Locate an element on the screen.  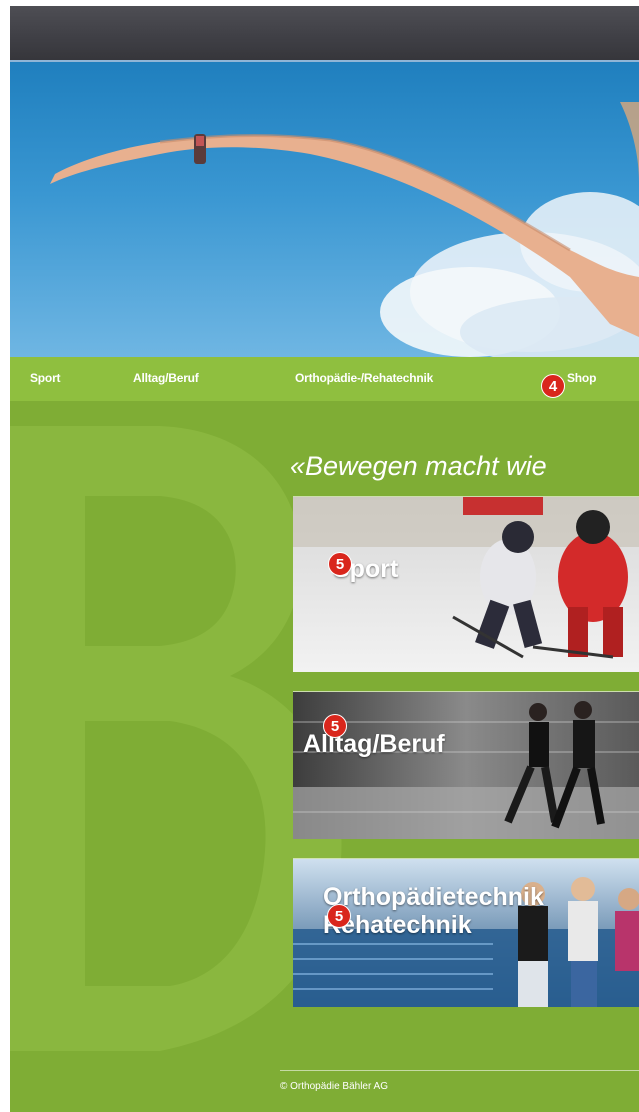
tagline: «Bewegen macht wie is located at coordinates (418, 466).